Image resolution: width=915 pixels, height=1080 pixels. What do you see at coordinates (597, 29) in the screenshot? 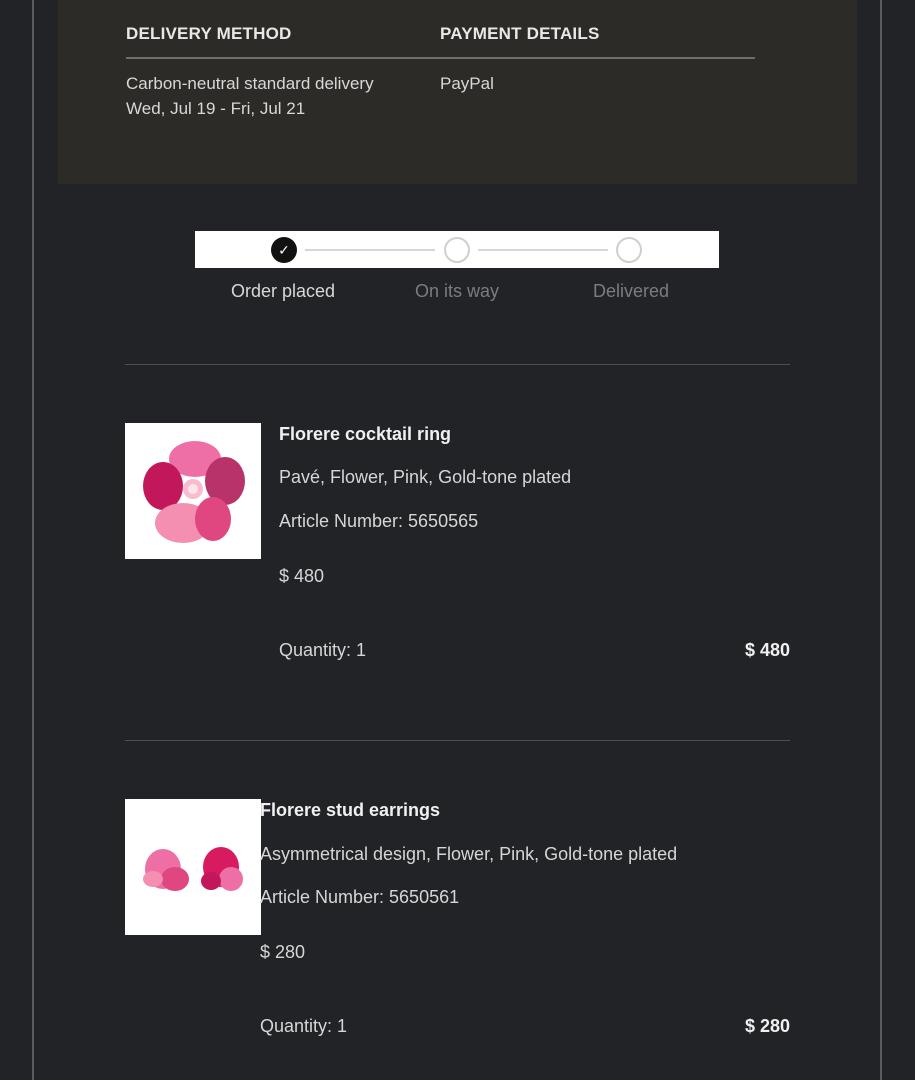
I see `payment-details-heading: PAYMENT DETAILS` at bounding box center [597, 29].